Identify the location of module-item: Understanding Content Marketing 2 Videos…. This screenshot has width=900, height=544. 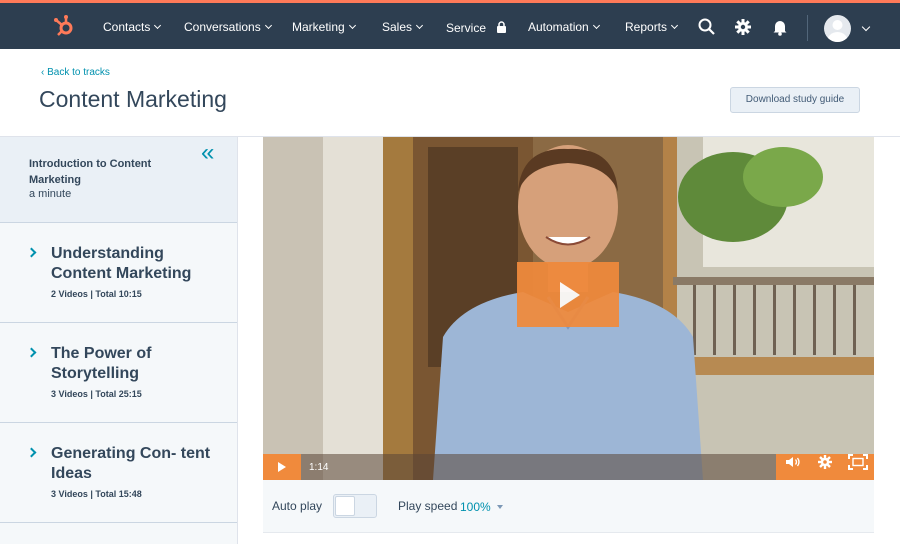
(118, 273).